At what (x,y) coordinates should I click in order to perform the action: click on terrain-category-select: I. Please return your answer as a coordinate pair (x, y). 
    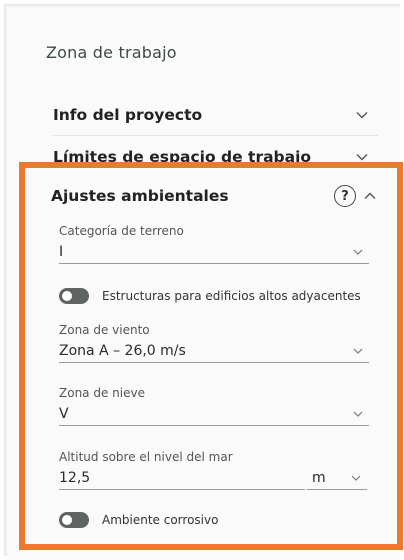
    Looking at the image, I should click on (214, 252).